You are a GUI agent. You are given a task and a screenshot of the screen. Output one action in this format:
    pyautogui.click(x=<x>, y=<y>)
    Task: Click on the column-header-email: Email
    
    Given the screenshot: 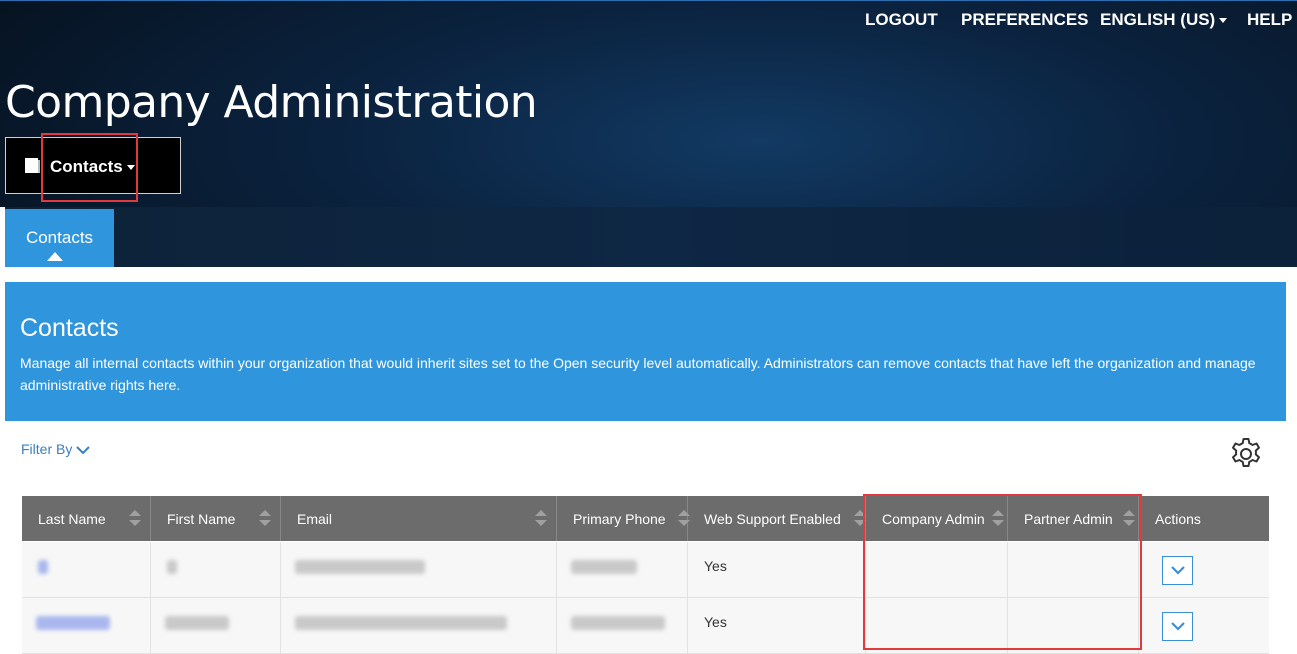 What is the action you would take?
    pyautogui.click(x=419, y=518)
    